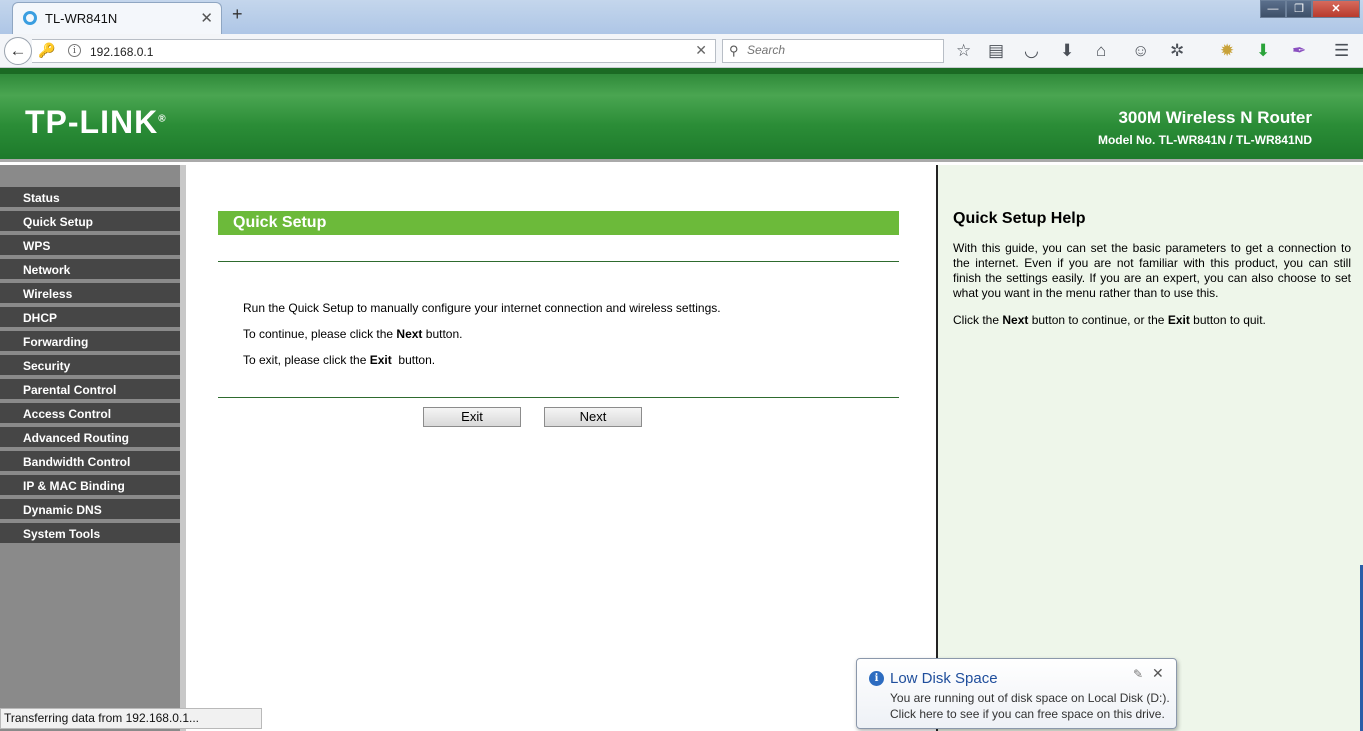  What do you see at coordinates (339, 360) in the screenshot?
I see `exit-instruction: To exit, please click the Exit button.` at bounding box center [339, 360].